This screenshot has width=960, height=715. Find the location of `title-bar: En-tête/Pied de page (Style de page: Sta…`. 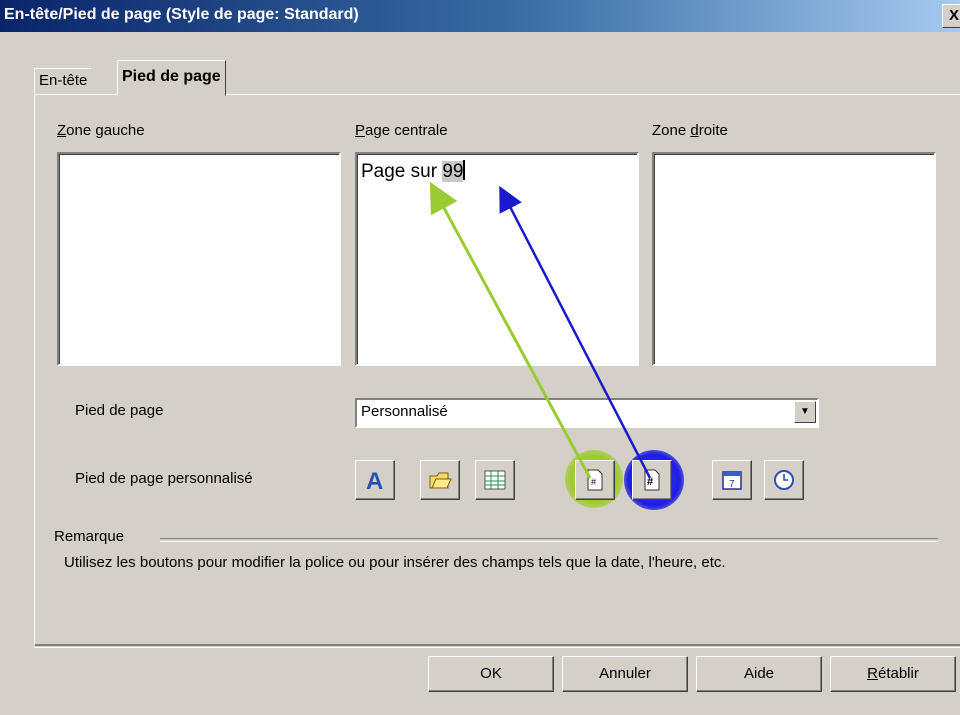

title-bar: En-tête/Pied de page (Style de page: Sta… is located at coordinates (480, 16).